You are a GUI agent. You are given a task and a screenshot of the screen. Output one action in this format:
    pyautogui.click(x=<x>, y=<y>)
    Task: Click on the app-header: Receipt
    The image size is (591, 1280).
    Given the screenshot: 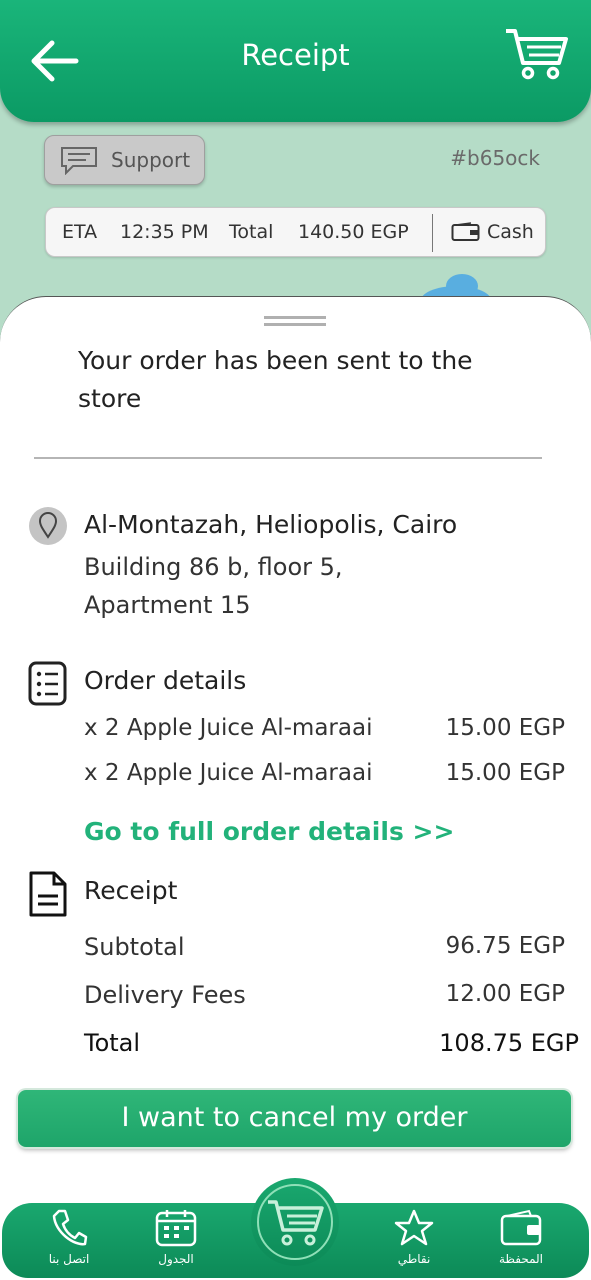 What is the action you would take?
    pyautogui.click(x=295, y=61)
    